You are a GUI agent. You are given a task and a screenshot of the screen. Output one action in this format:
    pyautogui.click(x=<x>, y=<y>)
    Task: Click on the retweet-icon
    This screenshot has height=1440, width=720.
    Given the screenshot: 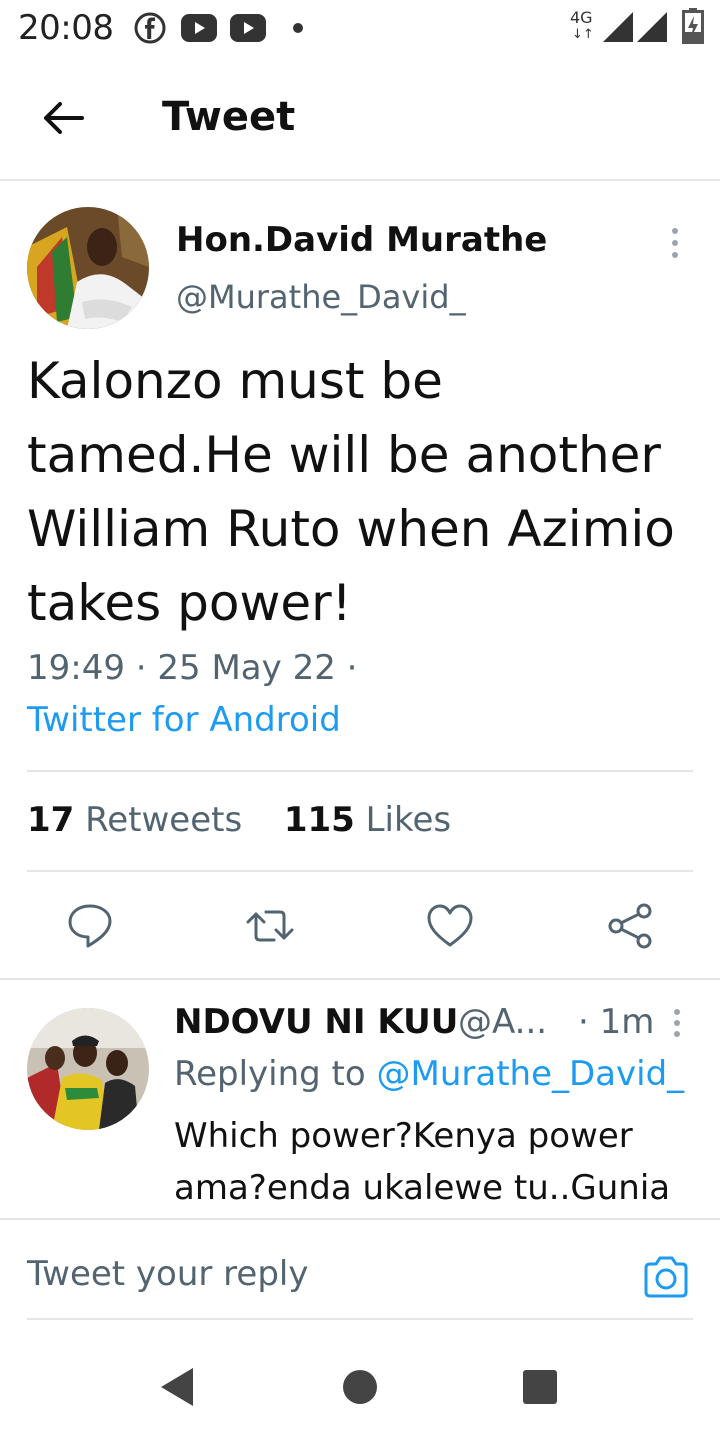 What is the action you would take?
    pyautogui.click(x=270, y=926)
    